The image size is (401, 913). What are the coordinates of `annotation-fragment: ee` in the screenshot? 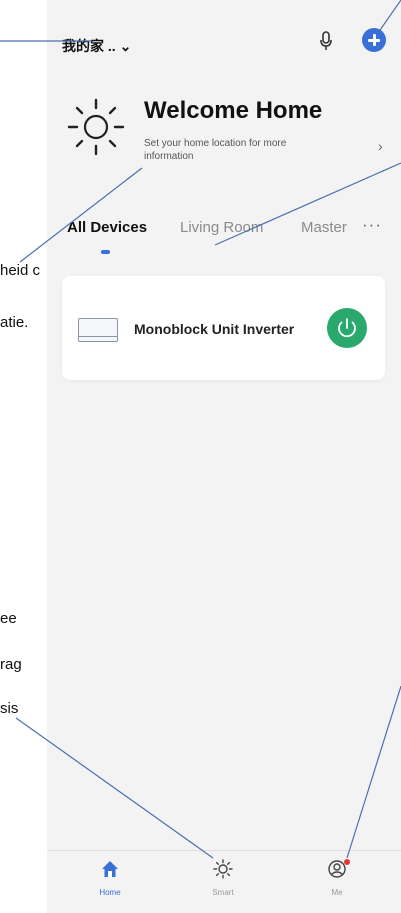 It's located at (8, 618).